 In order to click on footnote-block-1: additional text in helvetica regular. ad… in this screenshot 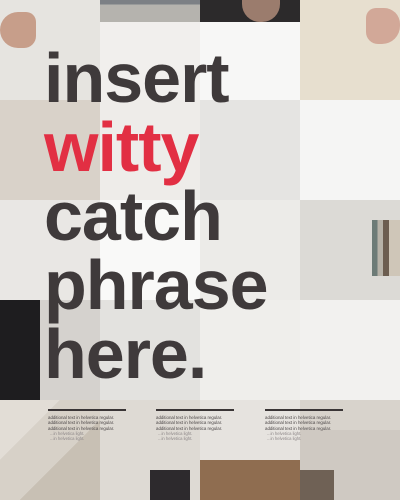, I will do `click(87, 425)`.